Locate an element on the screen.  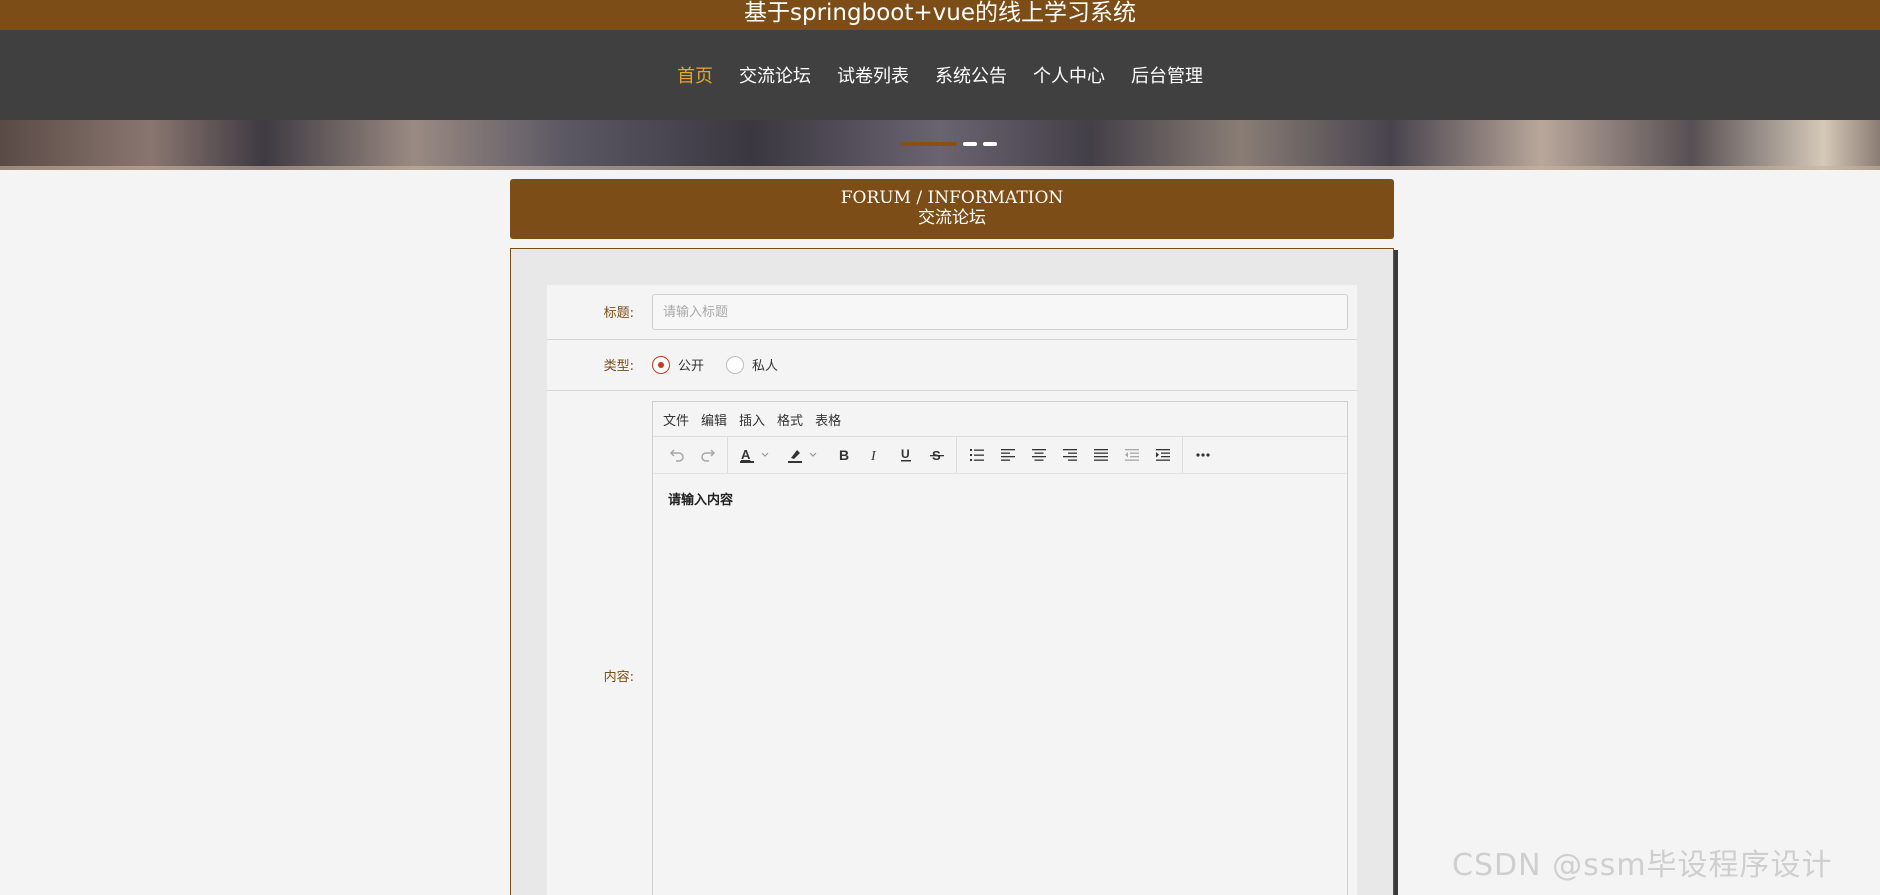
nav-item-home: 首页 is located at coordinates (695, 75).